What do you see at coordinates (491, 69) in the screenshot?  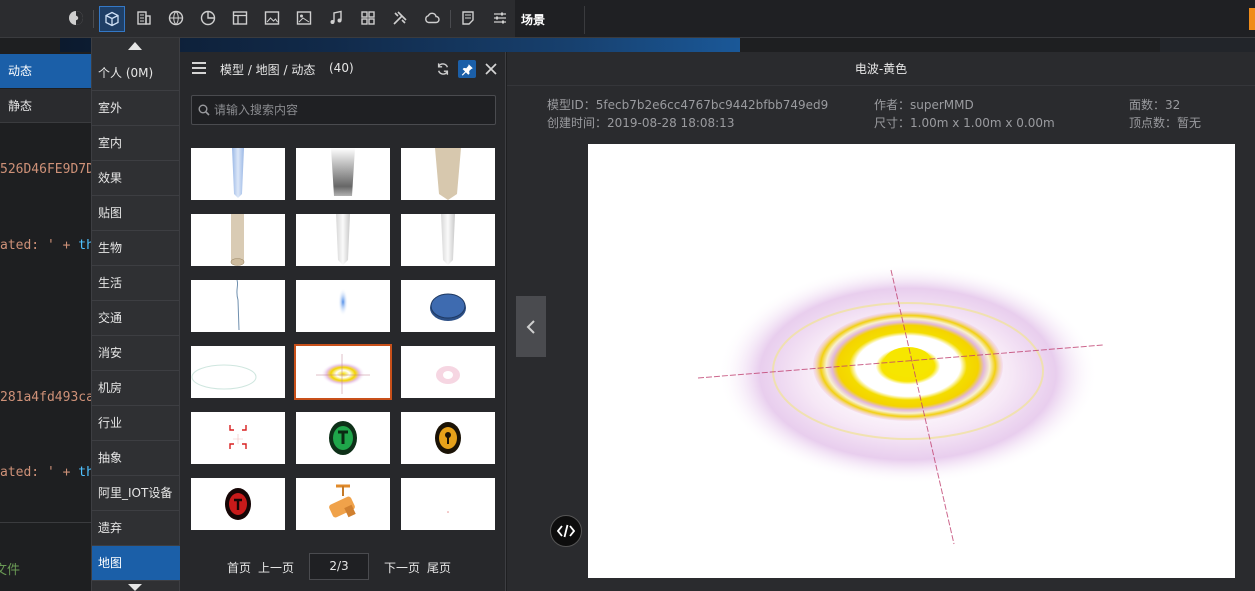 I see `close-icon` at bounding box center [491, 69].